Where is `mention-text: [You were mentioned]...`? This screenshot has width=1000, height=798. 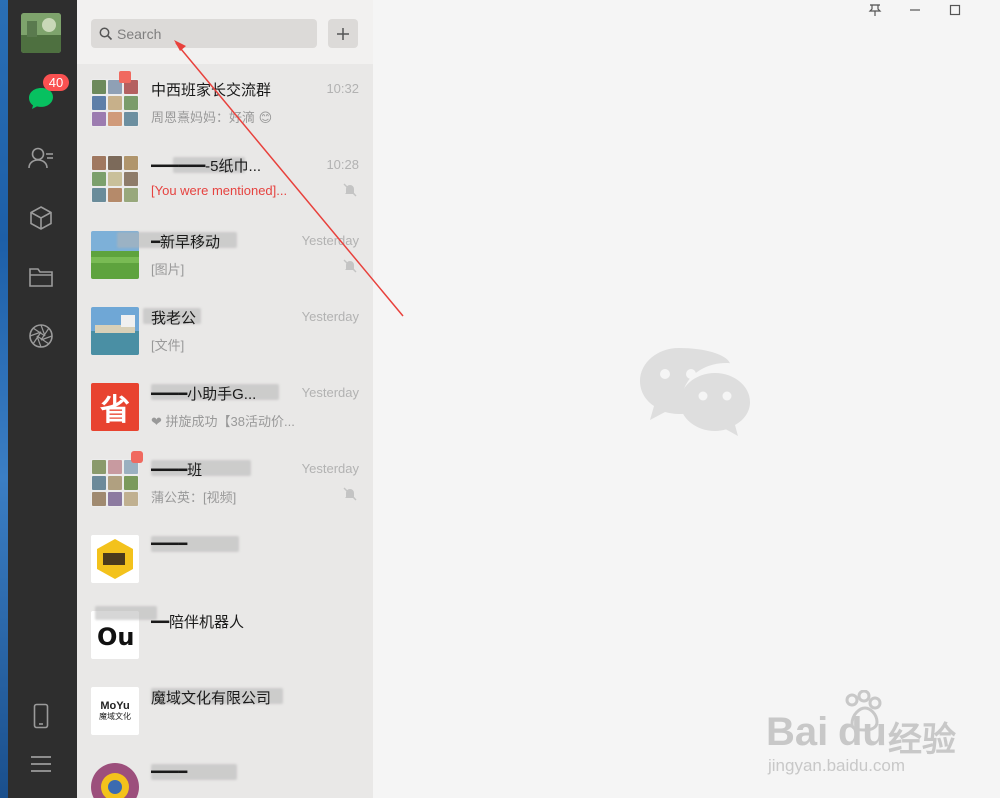
mention-text: [You were mentioned]... is located at coordinates (219, 190).